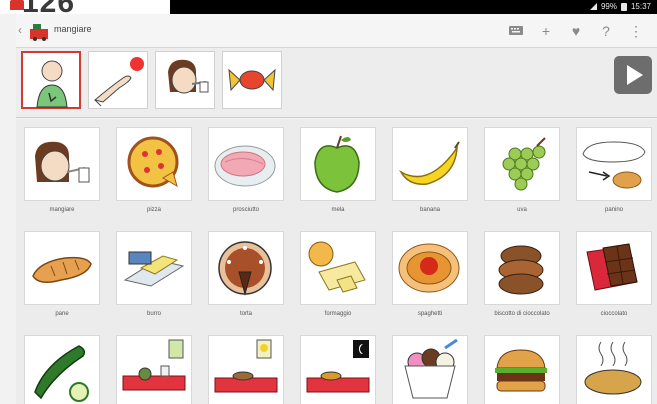 The image size is (657, 404). I want to click on pictogram-label: mangiare, so click(62, 210).